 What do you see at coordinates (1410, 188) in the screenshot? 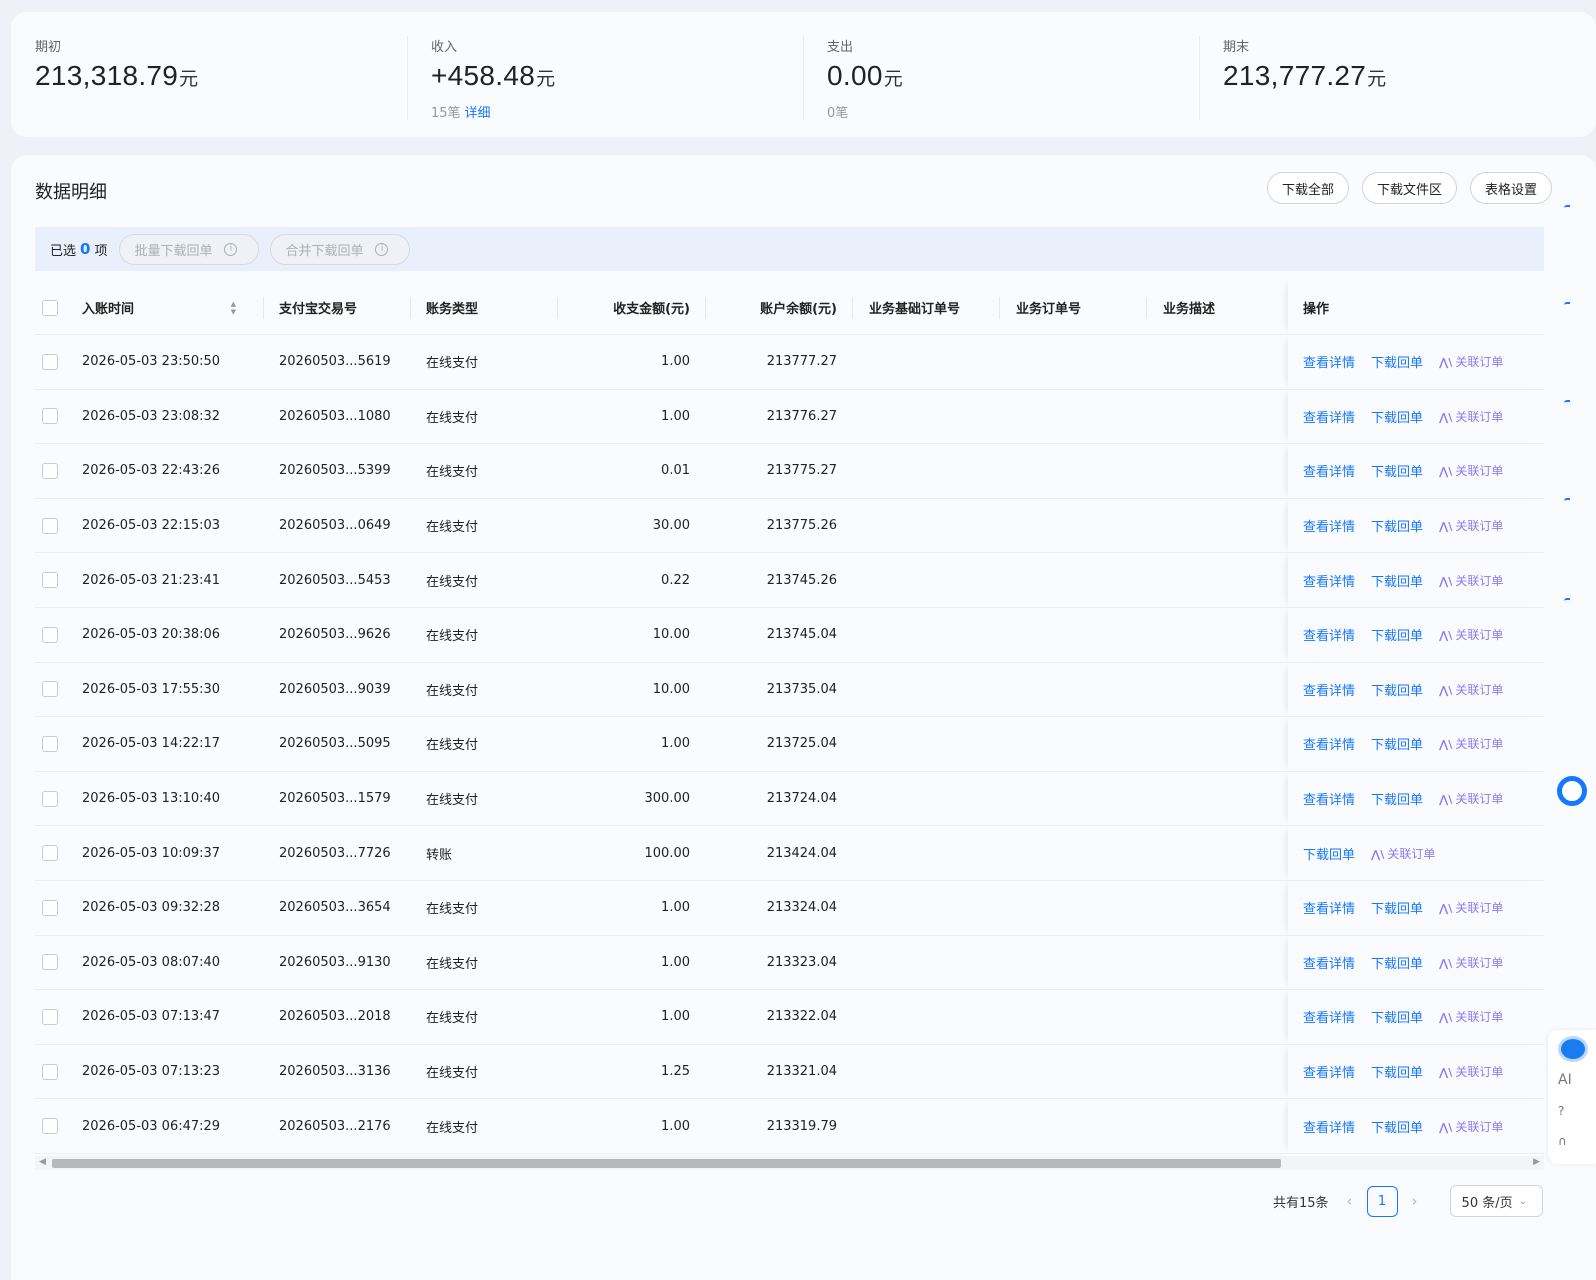
I see `download-files-button: 下载文件区` at bounding box center [1410, 188].